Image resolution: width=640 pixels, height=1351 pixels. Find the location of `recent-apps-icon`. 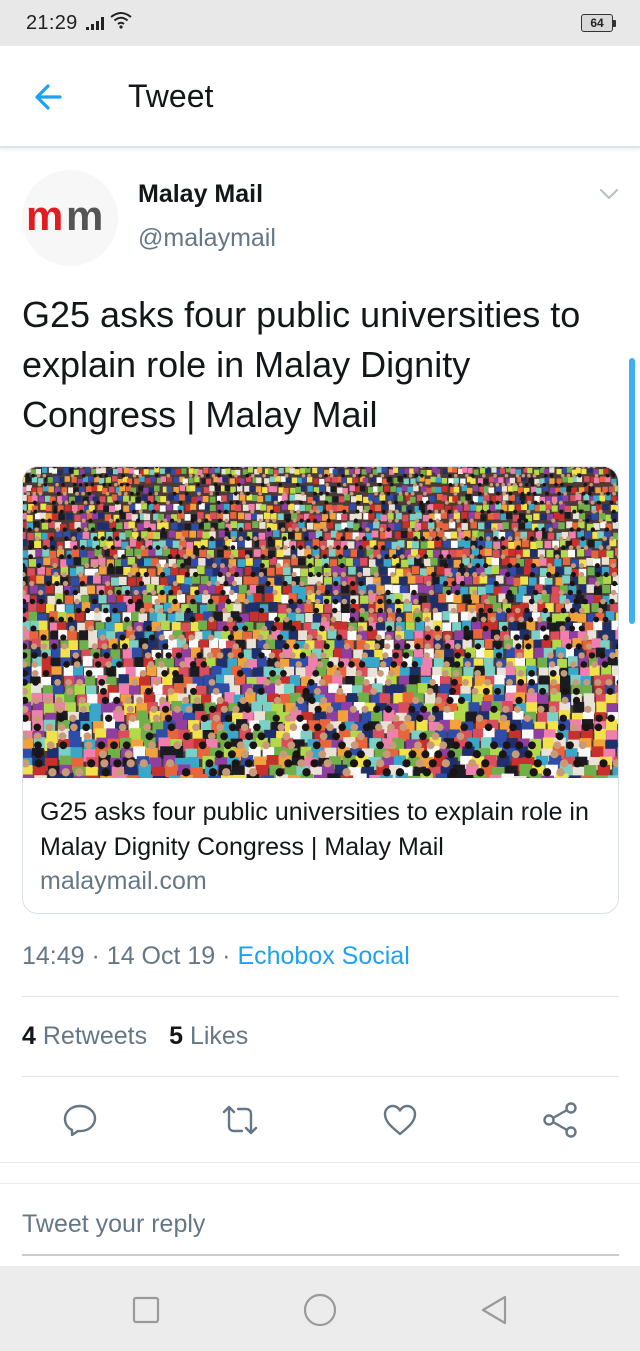

recent-apps-icon is located at coordinates (146, 1310).